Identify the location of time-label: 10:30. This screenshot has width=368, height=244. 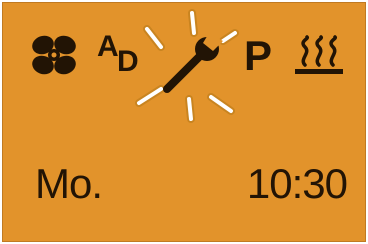
(297, 183).